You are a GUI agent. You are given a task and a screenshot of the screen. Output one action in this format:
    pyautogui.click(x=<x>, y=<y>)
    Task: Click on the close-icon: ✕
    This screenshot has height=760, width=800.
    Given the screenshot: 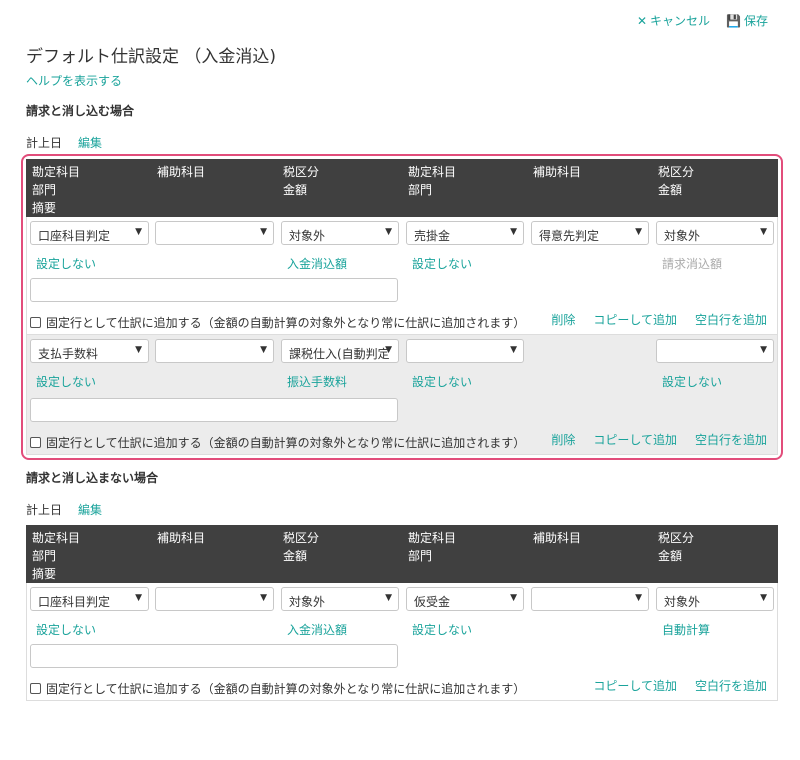 What is the action you would take?
    pyautogui.click(x=642, y=20)
    